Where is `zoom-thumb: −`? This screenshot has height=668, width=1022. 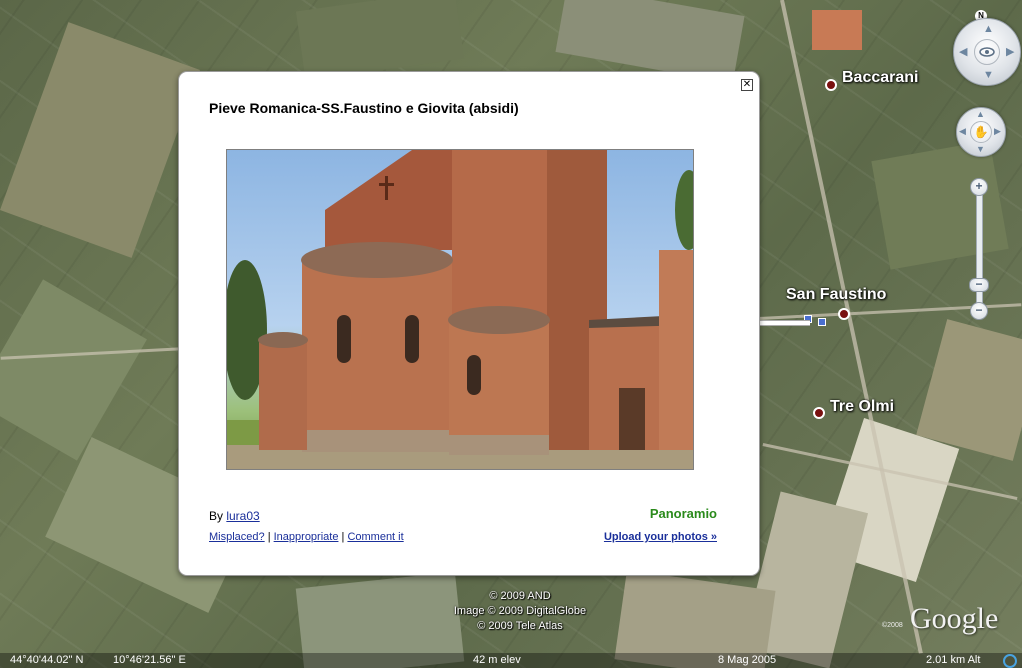
zoom-thumb: − is located at coordinates (979, 285).